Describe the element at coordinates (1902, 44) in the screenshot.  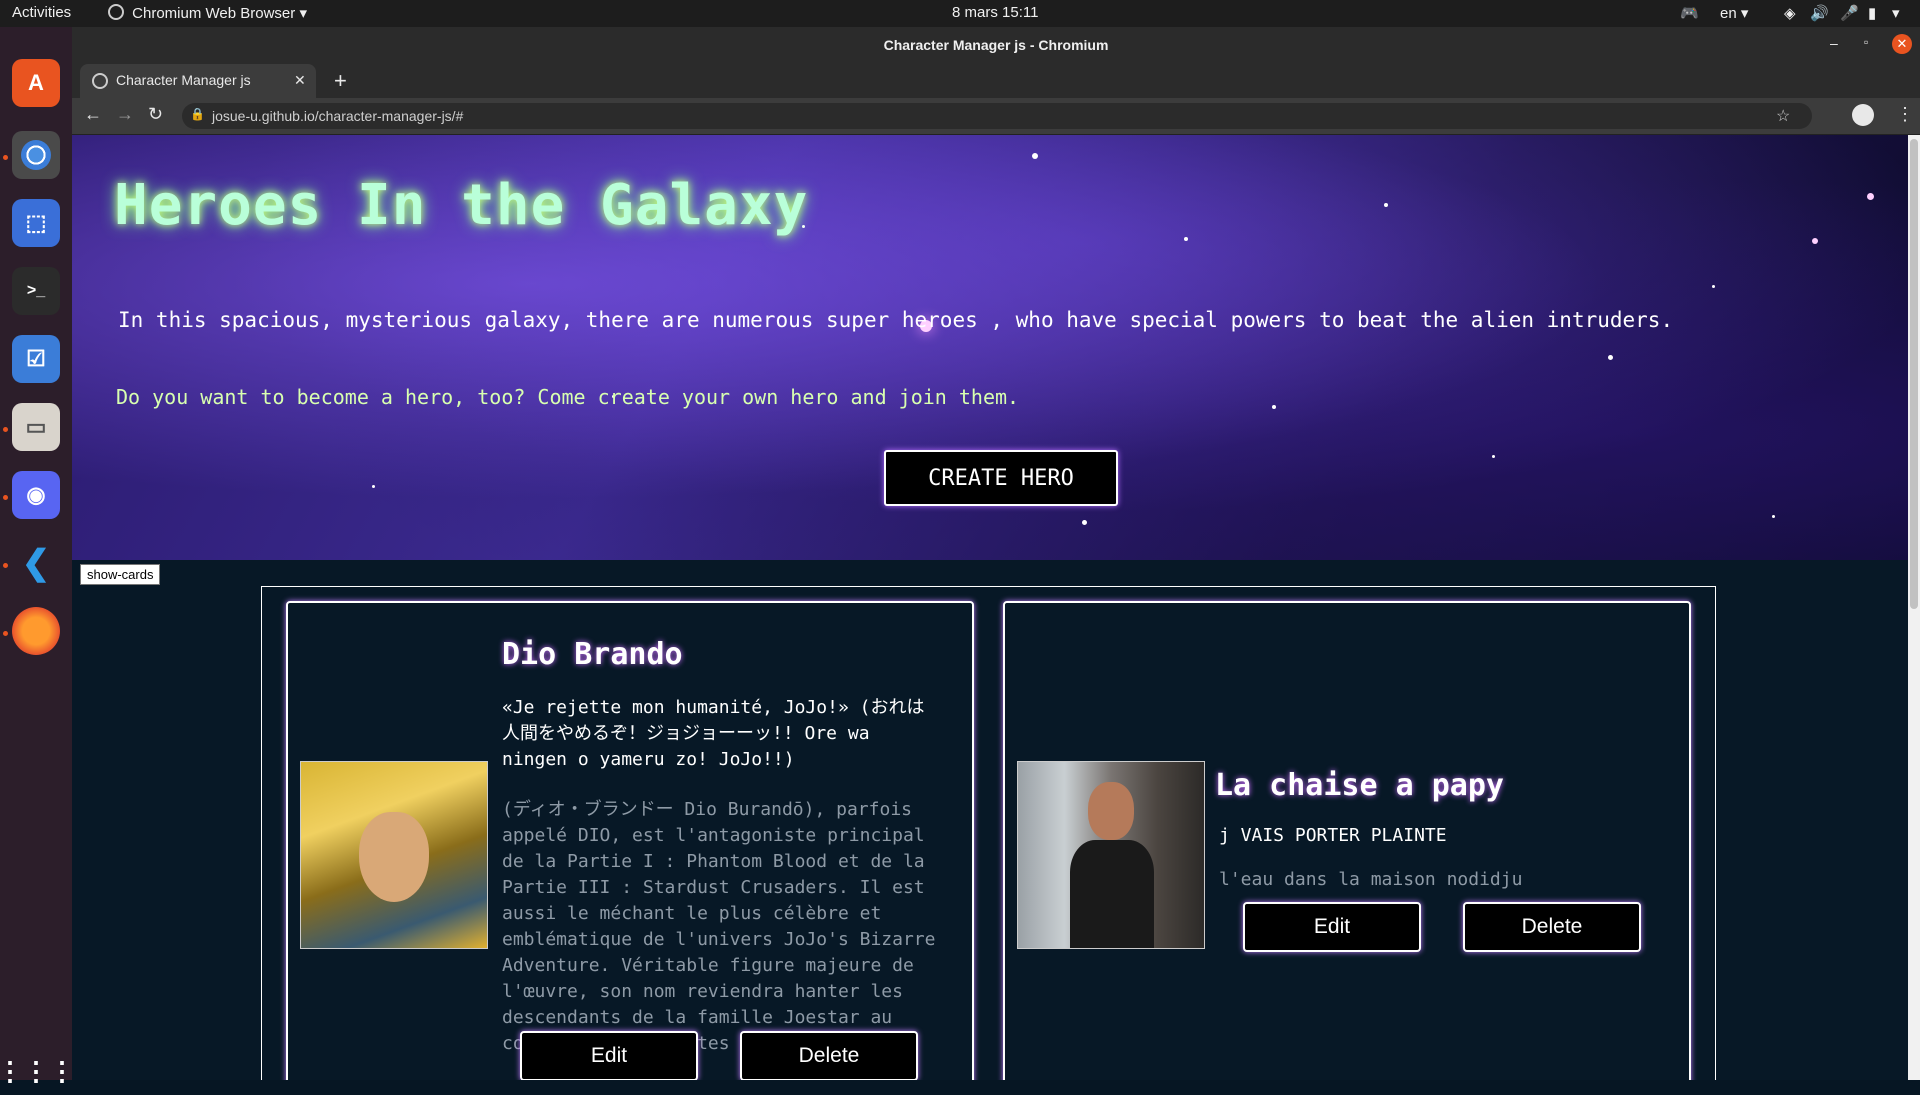
I see `close-icon: ✕` at that location.